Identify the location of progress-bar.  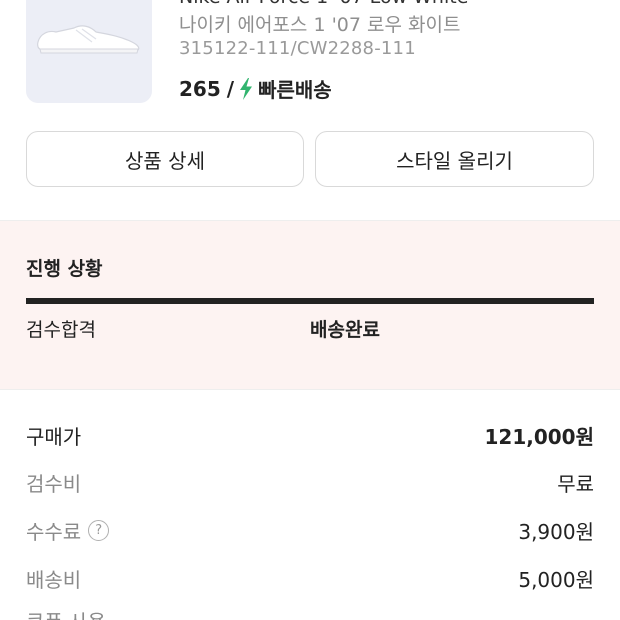
(310, 301).